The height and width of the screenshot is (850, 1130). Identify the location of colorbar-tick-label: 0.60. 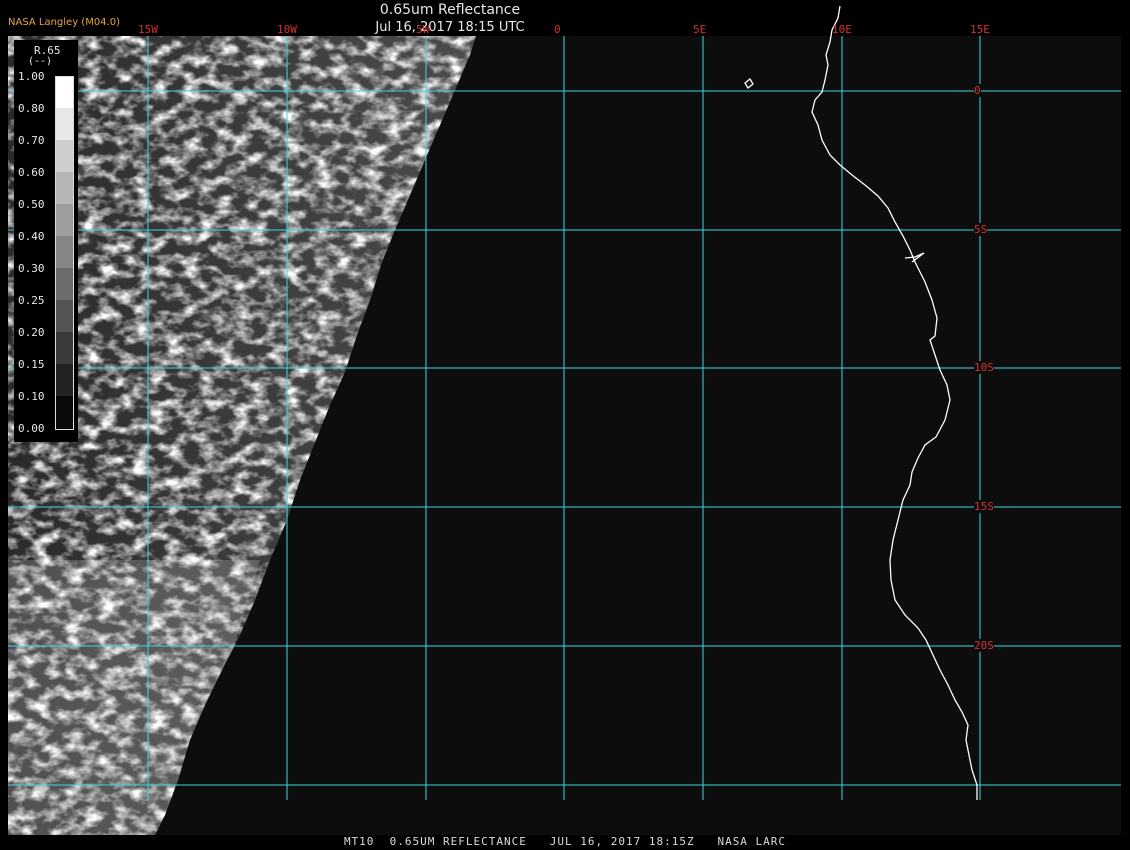
(31, 172).